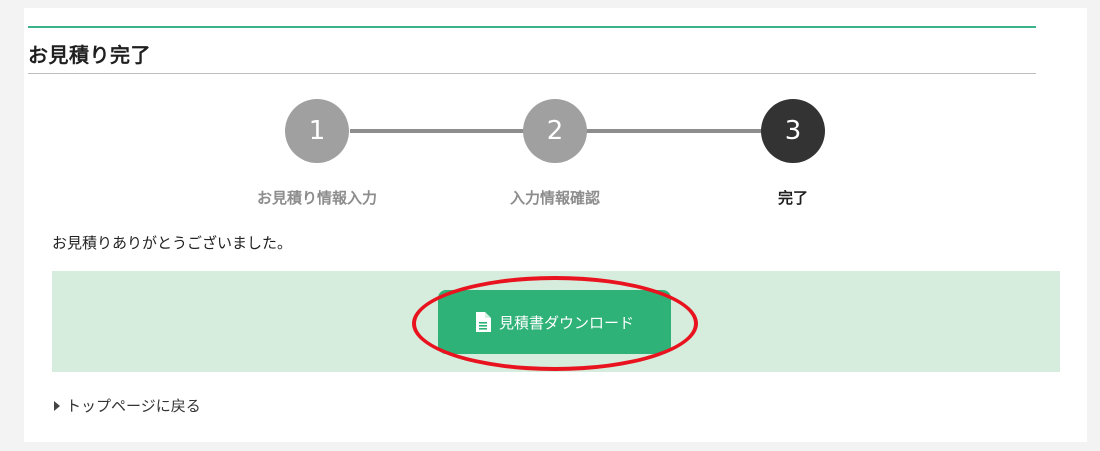 The image size is (1100, 451). What do you see at coordinates (792, 198) in the screenshot?
I see `step-3-label: 完了` at bounding box center [792, 198].